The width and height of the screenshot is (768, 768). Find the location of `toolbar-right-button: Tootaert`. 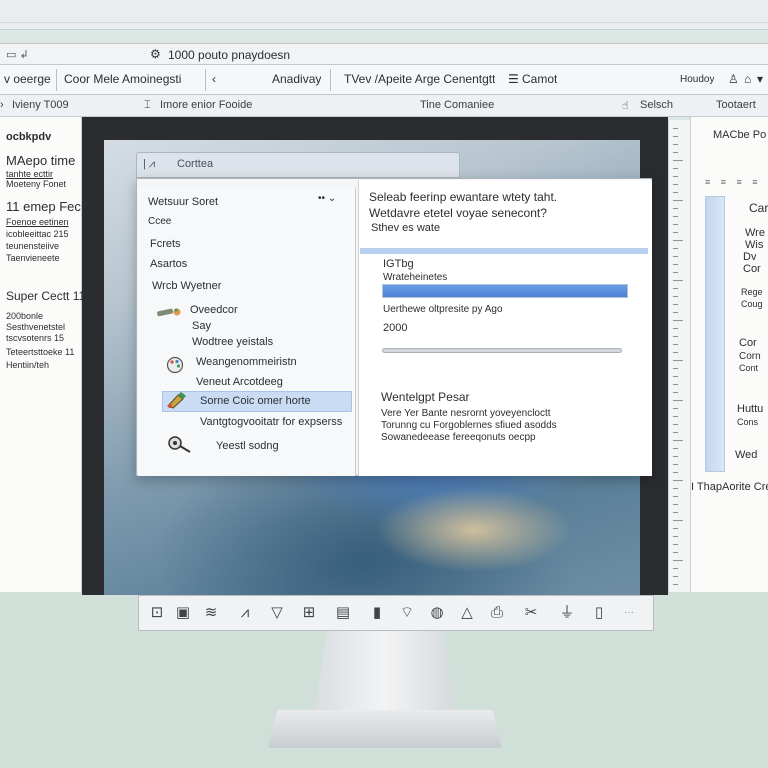

toolbar-right-button: Tootaert is located at coordinates (736, 105).